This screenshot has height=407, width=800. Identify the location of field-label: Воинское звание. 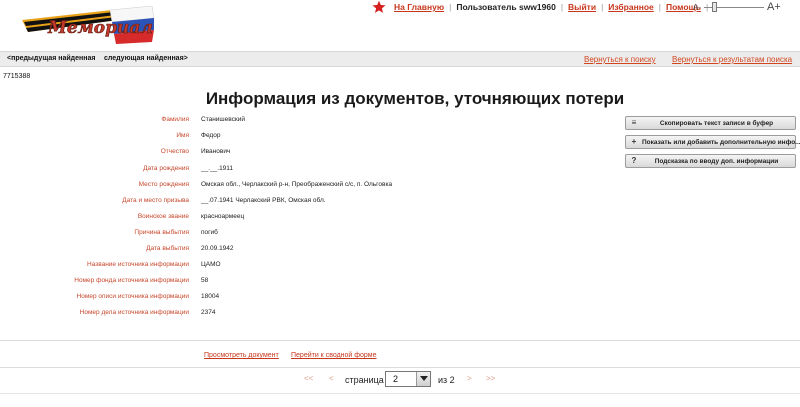
(163, 216).